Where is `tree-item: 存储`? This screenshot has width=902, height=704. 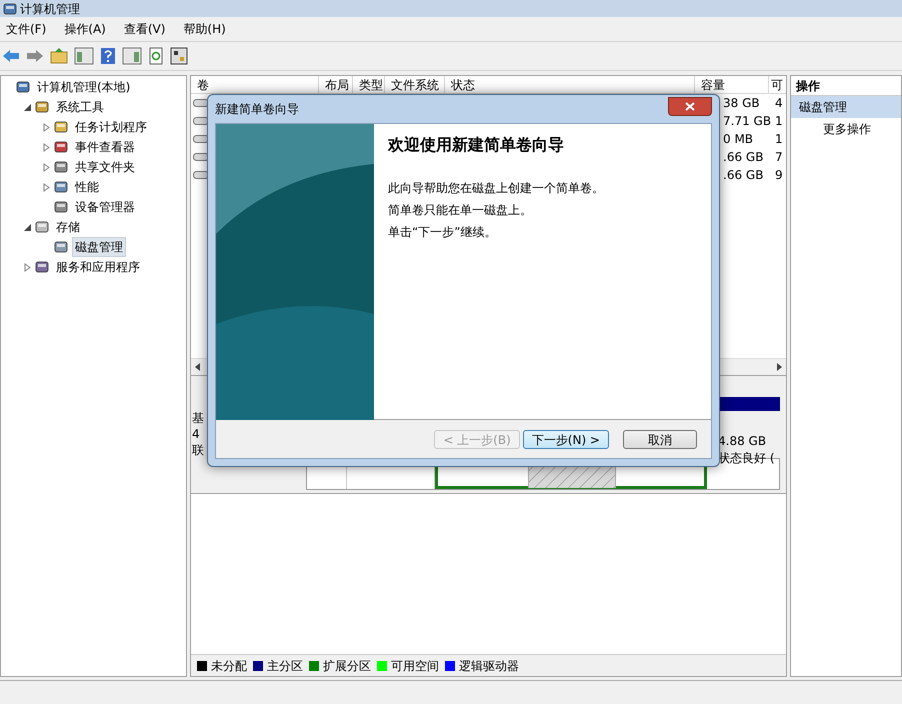
tree-item: 存储 is located at coordinates (68, 227).